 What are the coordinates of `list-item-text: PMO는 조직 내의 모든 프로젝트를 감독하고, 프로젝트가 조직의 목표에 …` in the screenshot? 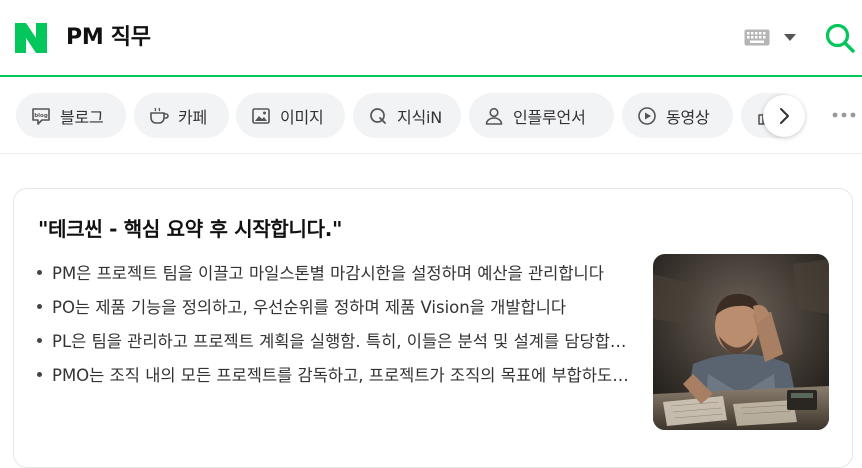 It's located at (344, 374).